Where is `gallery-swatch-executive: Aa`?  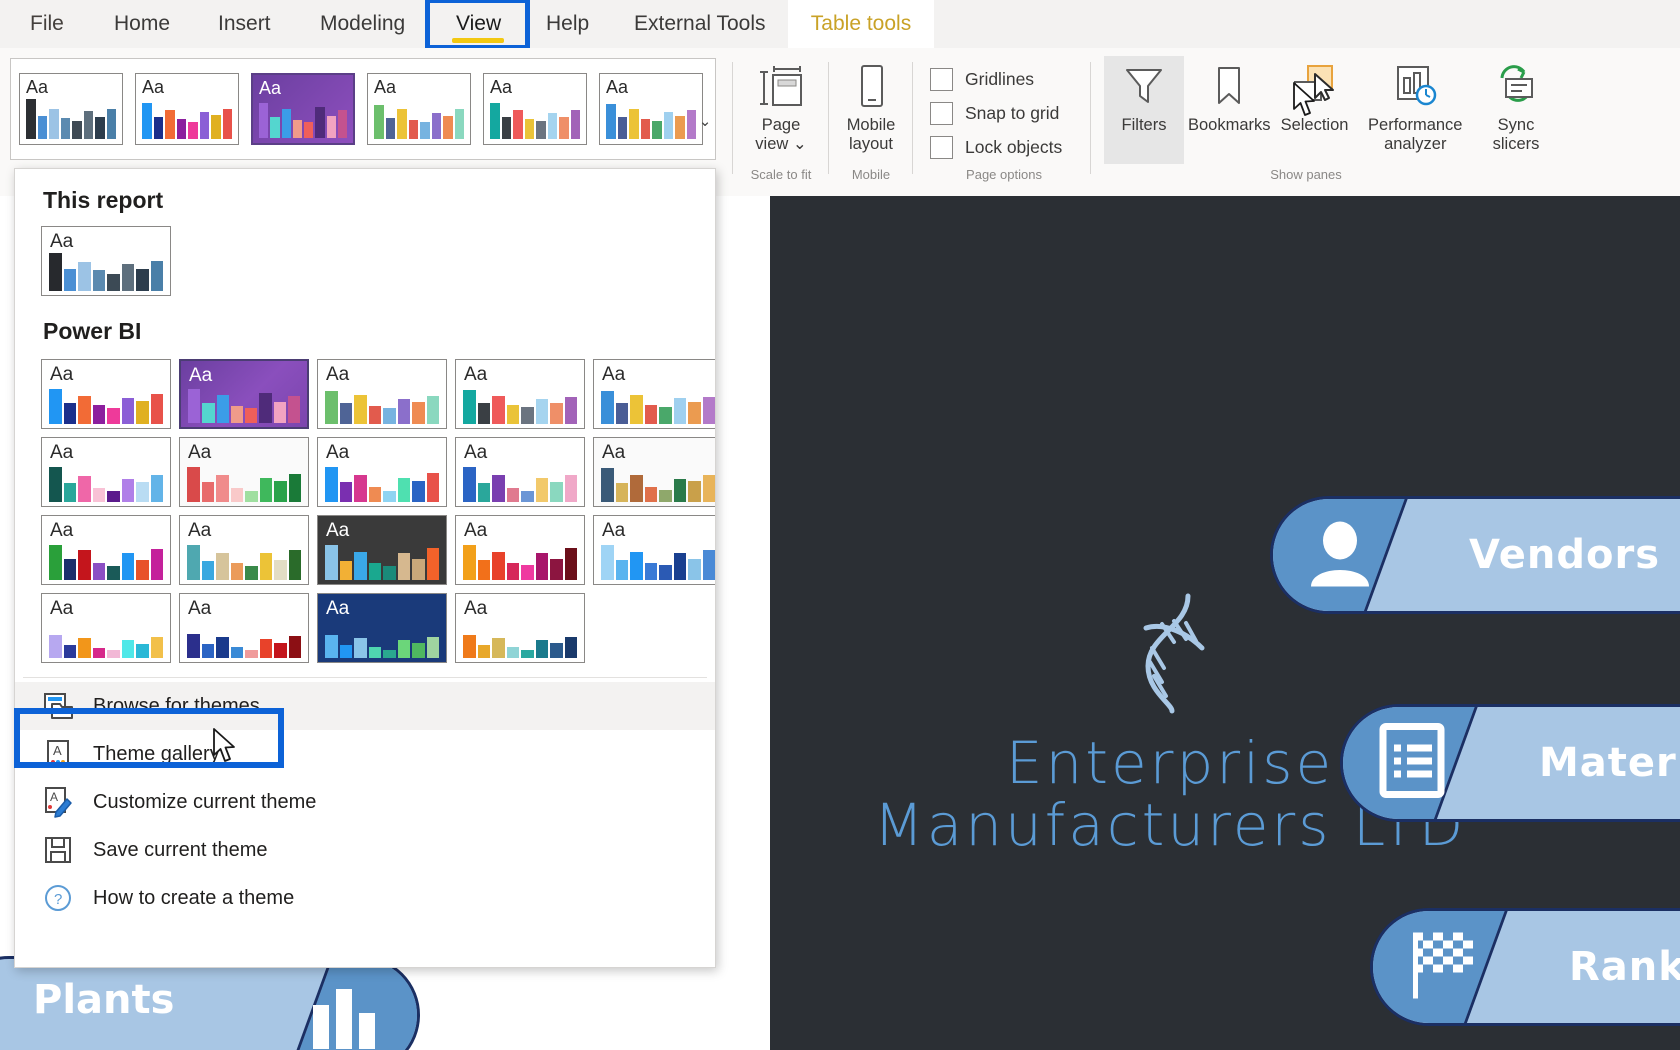 gallery-swatch-executive: Aa is located at coordinates (419, 109).